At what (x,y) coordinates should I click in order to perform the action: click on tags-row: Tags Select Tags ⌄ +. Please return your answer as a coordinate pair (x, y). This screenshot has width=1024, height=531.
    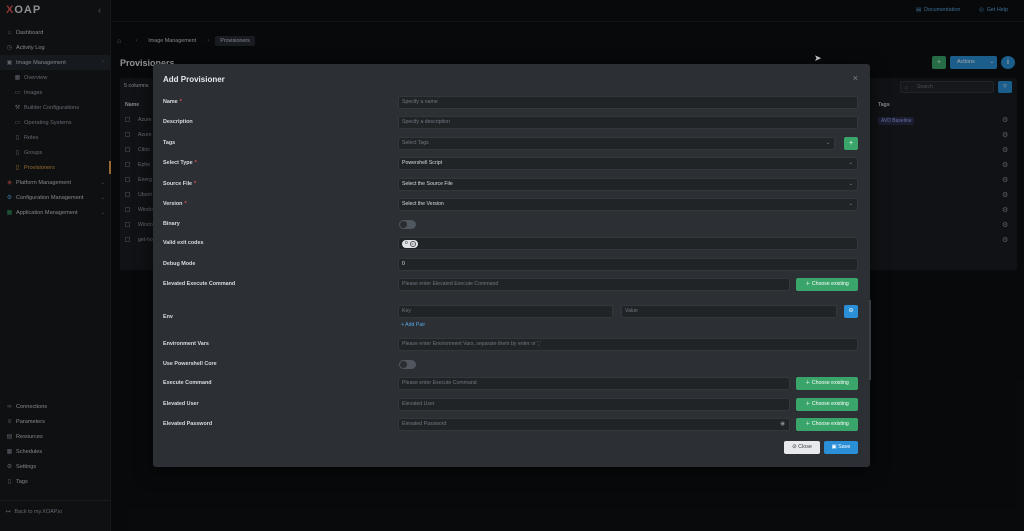
    Looking at the image, I should click on (510, 143).